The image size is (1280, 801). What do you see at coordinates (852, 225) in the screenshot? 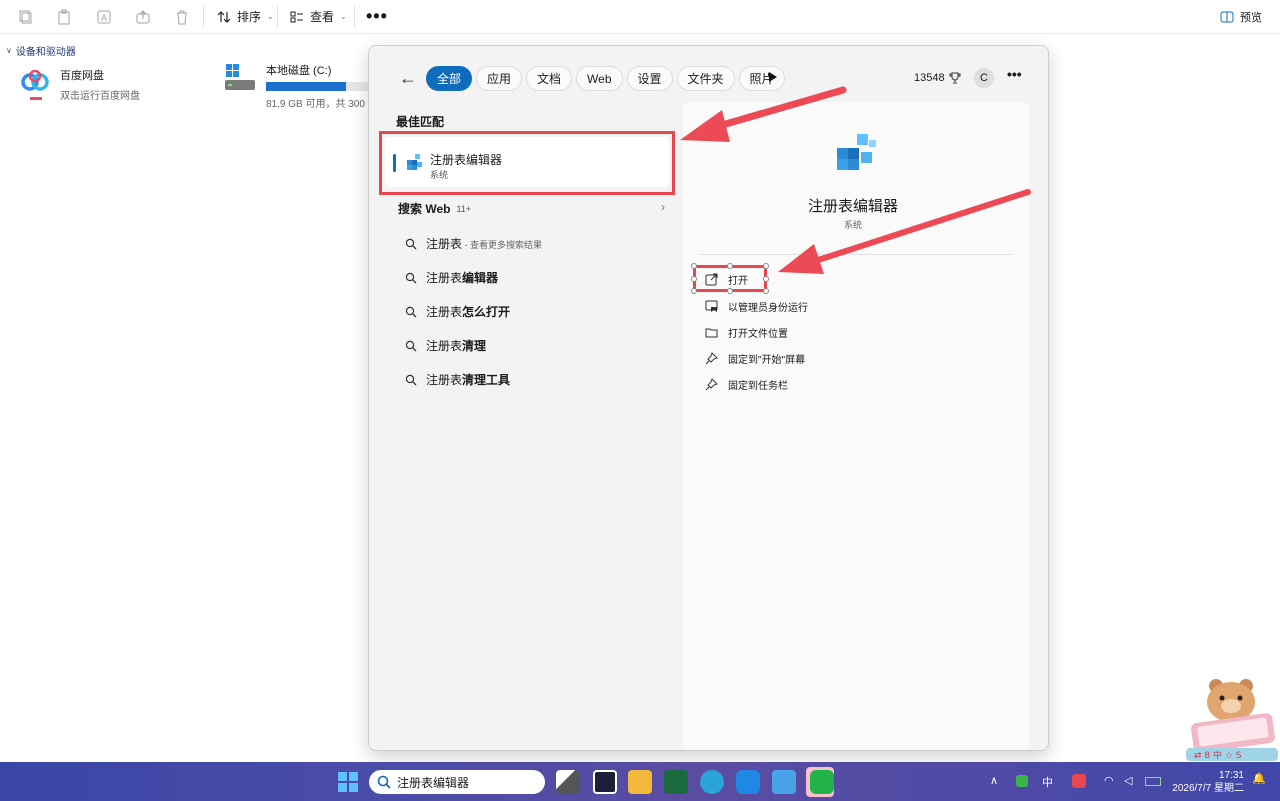
I see `detail-subtitle: 系统` at bounding box center [852, 225].